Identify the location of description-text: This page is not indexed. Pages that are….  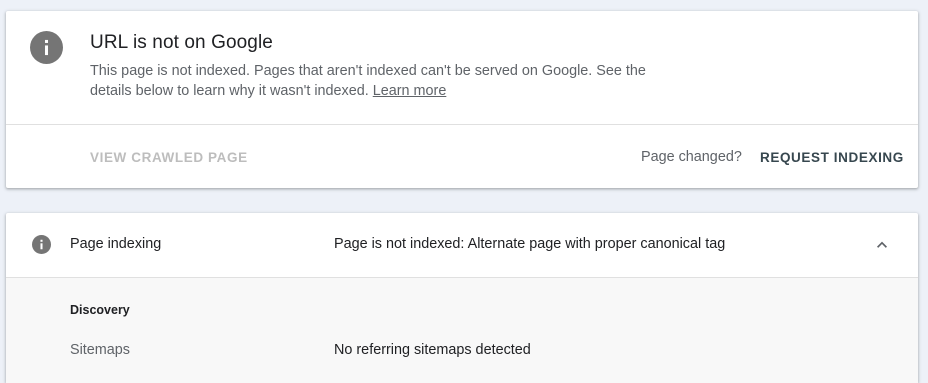
(368, 81).